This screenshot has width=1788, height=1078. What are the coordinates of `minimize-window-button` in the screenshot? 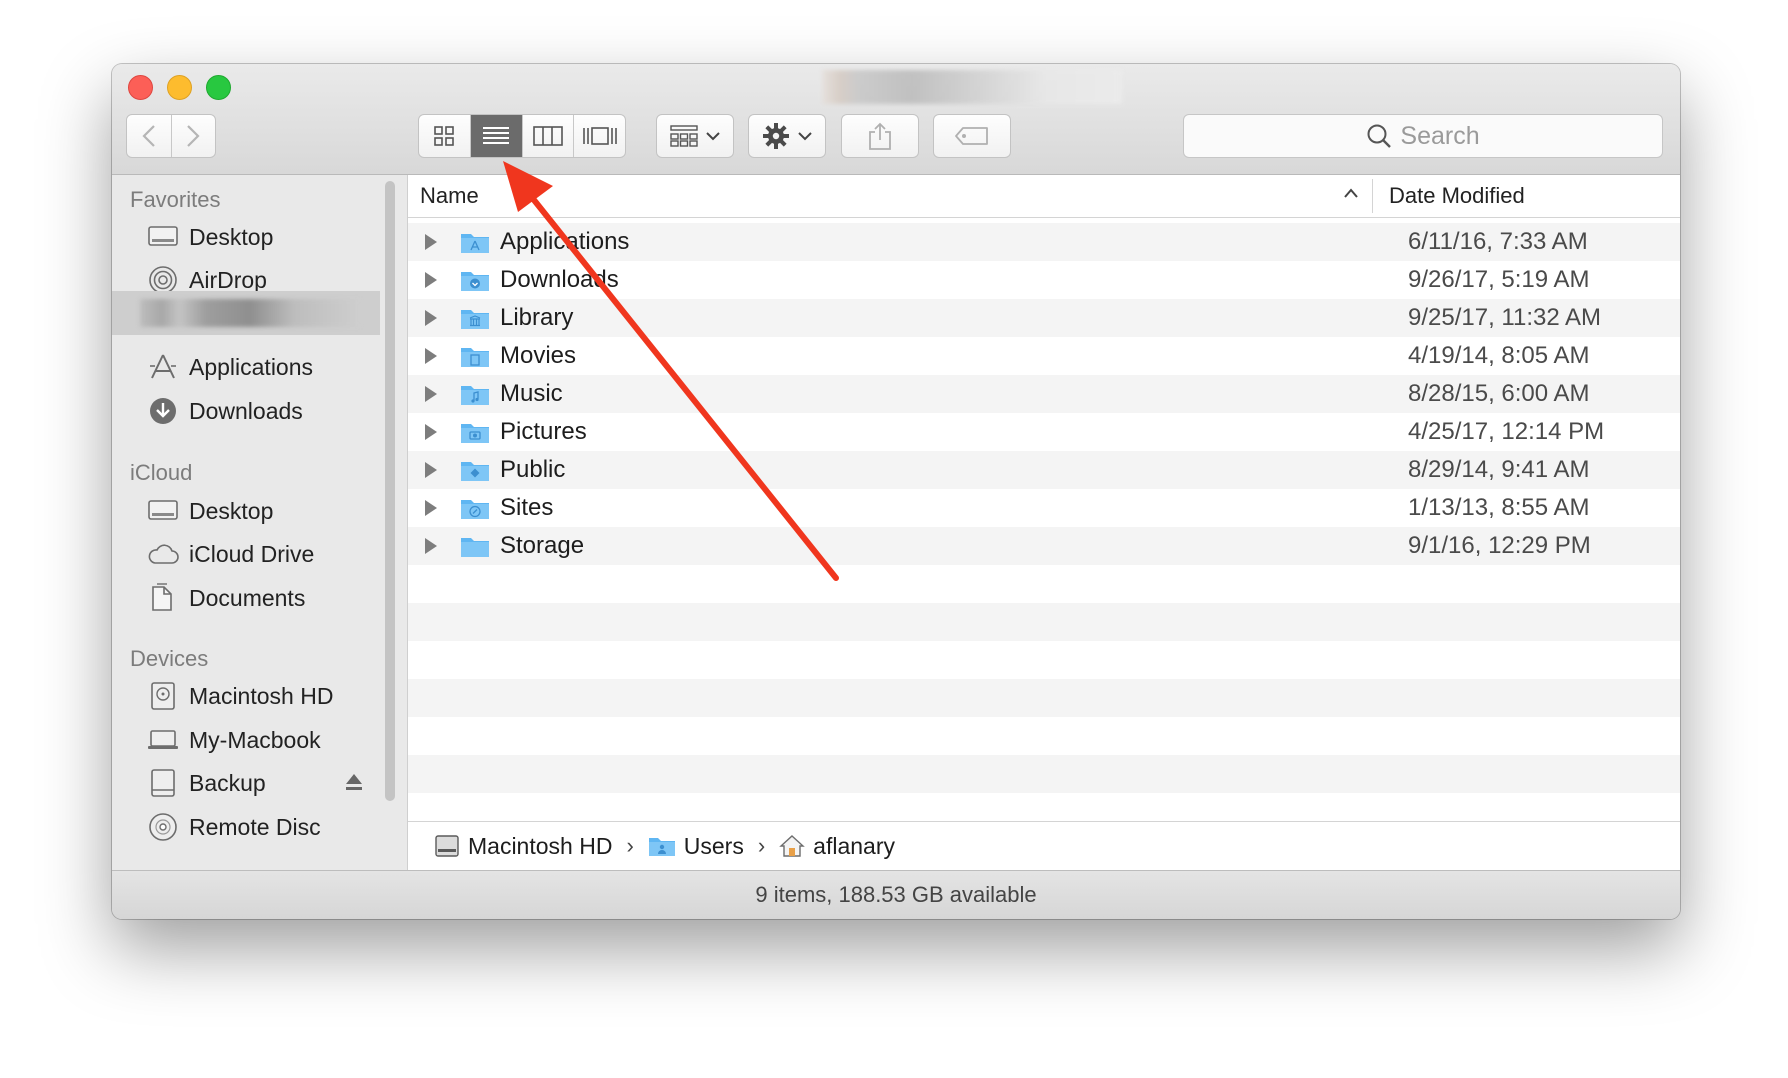 It's located at (179, 87).